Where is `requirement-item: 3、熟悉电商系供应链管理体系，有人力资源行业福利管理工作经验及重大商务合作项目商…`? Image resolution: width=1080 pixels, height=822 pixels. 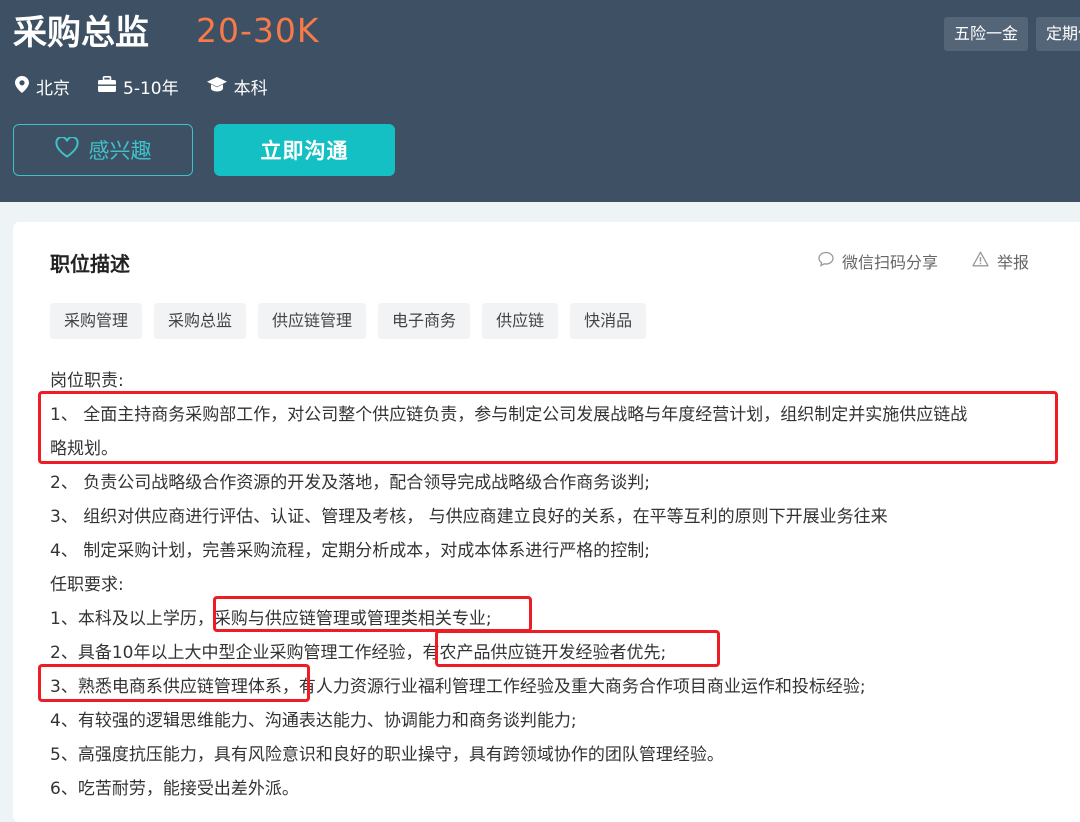 requirement-item: 3、熟悉电商系供应链管理体系，有人力资源行业福利管理工作经验及重大商务合作项目商… is located at coordinates (458, 687).